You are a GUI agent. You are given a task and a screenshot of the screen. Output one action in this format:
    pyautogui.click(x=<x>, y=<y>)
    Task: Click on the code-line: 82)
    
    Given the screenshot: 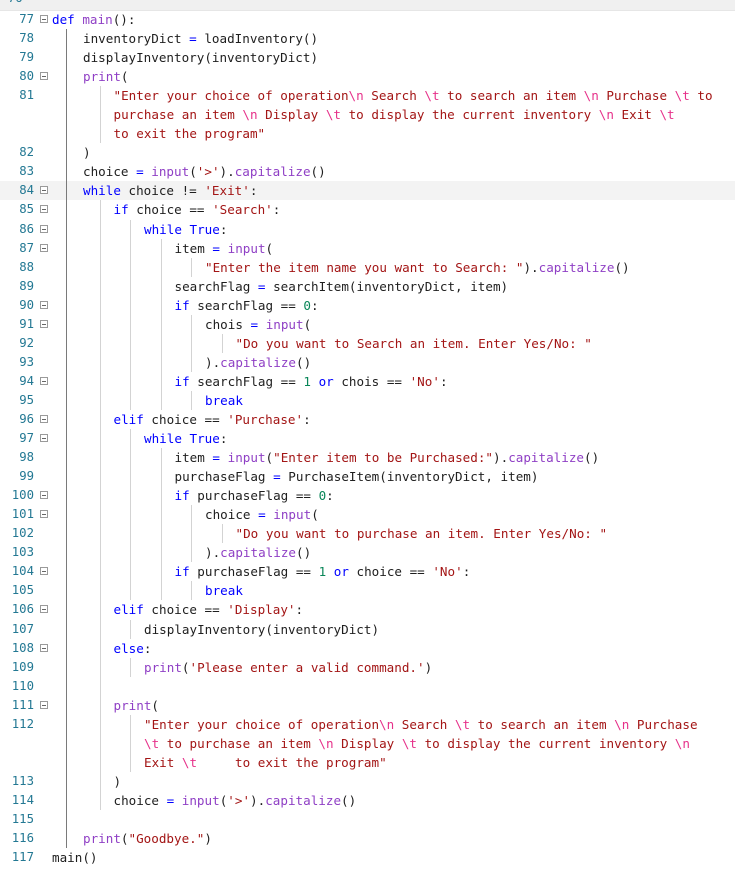 What is the action you would take?
    pyautogui.click(x=367, y=153)
    